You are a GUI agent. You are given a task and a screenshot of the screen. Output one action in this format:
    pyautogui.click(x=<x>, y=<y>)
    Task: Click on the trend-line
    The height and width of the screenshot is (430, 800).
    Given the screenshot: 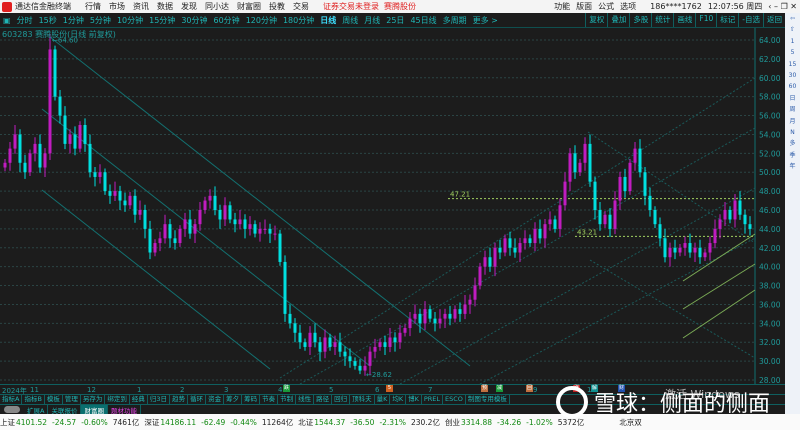 What is the action you would take?
    pyautogui.click(x=719, y=257)
    